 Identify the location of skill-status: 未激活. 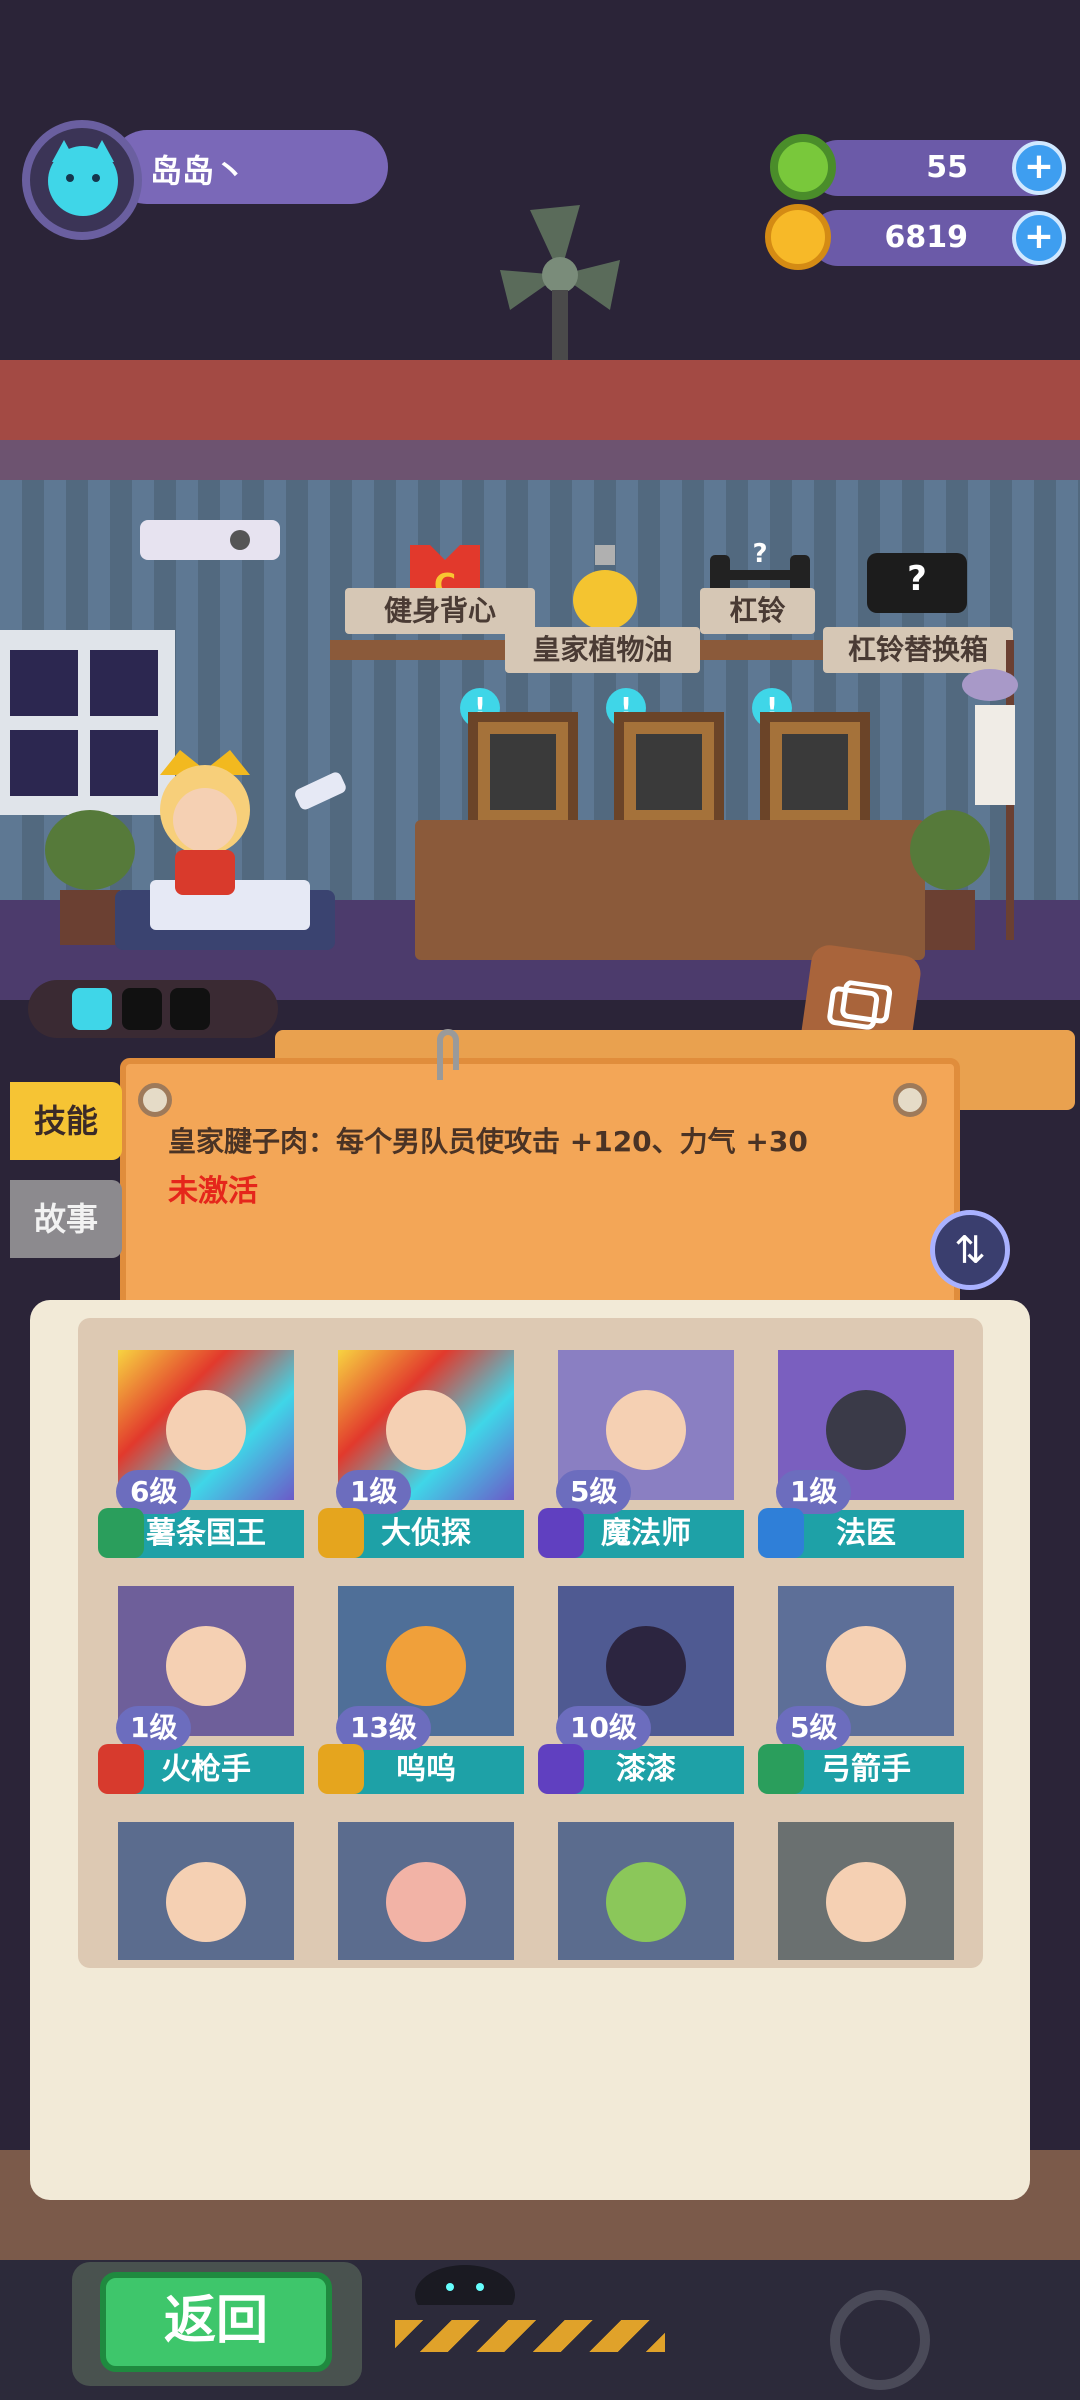
(213, 1191).